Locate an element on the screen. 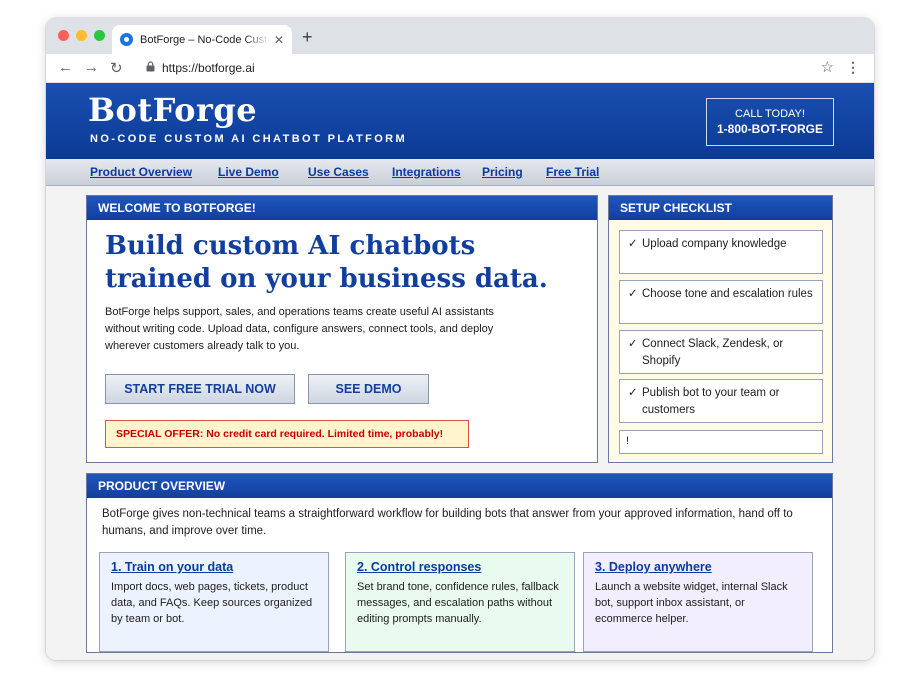 This screenshot has height=690, width=920. checklist-input: ! is located at coordinates (721, 442).